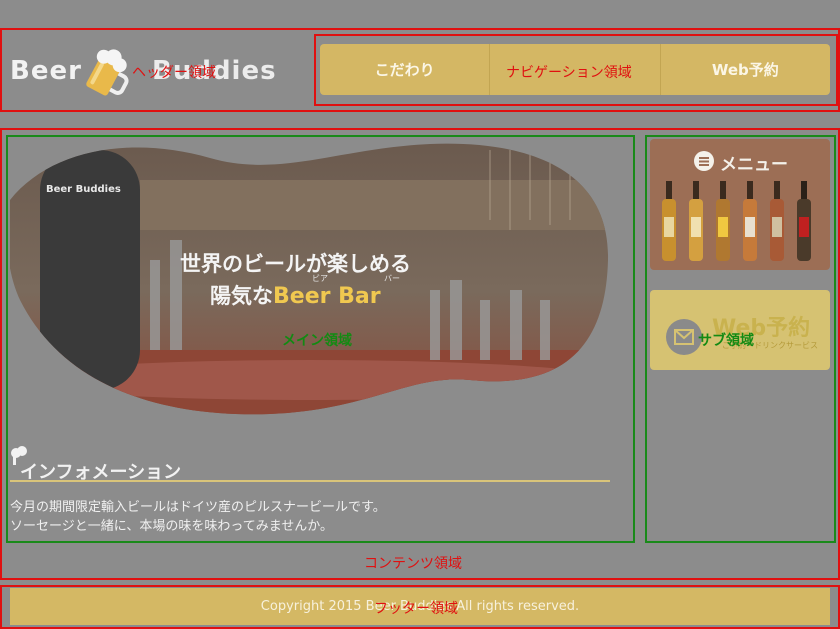 This screenshot has width=840, height=629. Describe the element at coordinates (46, 71) in the screenshot. I see `logo-word-beer: Beer` at that location.